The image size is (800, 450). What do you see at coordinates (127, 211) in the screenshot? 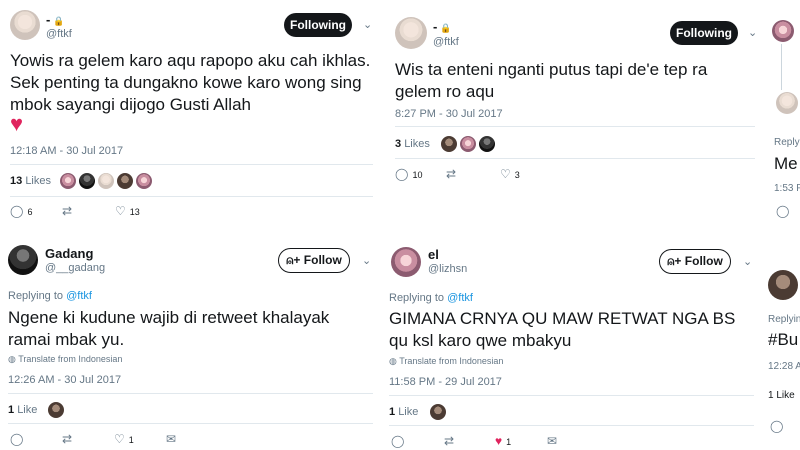
I see `like-button: ♡ 13` at bounding box center [127, 211].